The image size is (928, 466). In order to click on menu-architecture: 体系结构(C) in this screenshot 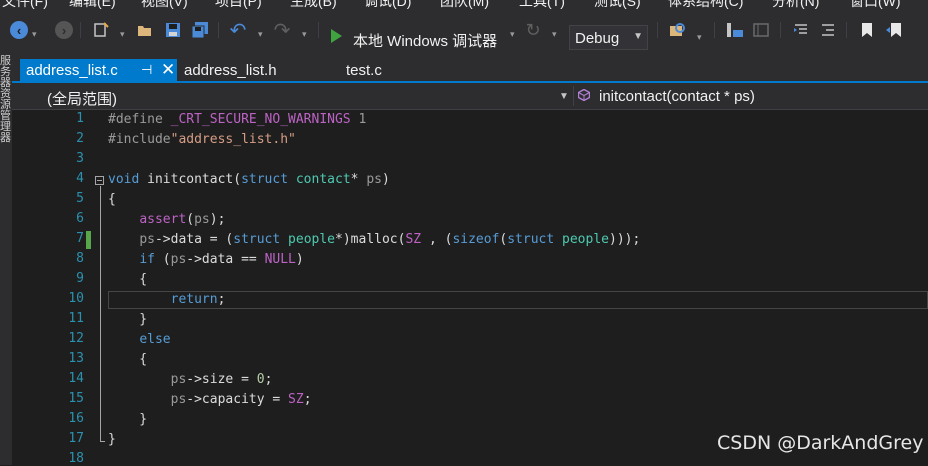, I will do `click(705, 5)`.